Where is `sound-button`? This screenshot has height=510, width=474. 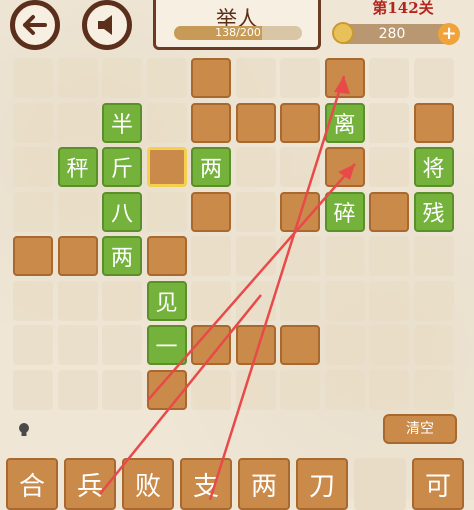
sound-button is located at coordinates (107, 25).